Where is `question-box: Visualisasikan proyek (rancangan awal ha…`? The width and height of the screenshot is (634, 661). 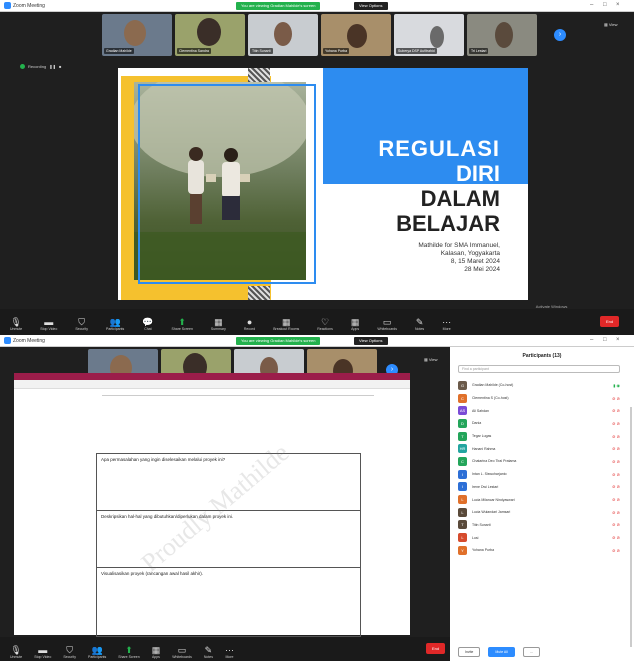
question-box: Visualisasikan proyek (rancangan awal ha… is located at coordinates (228, 602).